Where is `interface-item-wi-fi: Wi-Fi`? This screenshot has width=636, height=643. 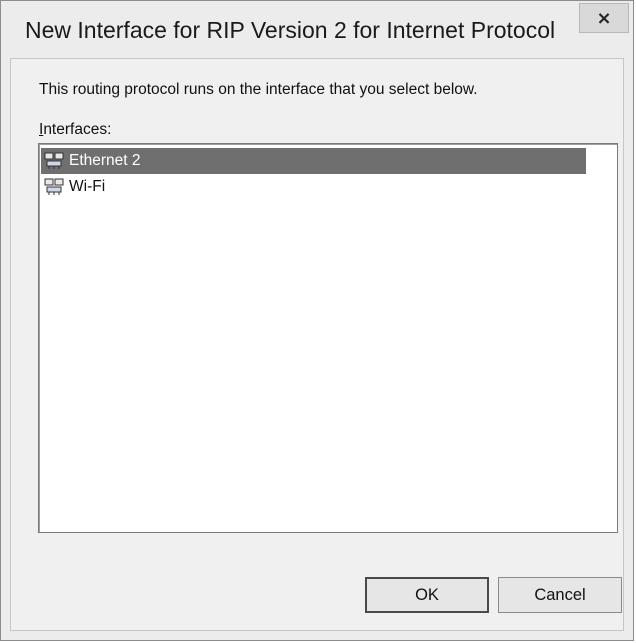
interface-item-wi-fi: Wi-Fi is located at coordinates (313, 187).